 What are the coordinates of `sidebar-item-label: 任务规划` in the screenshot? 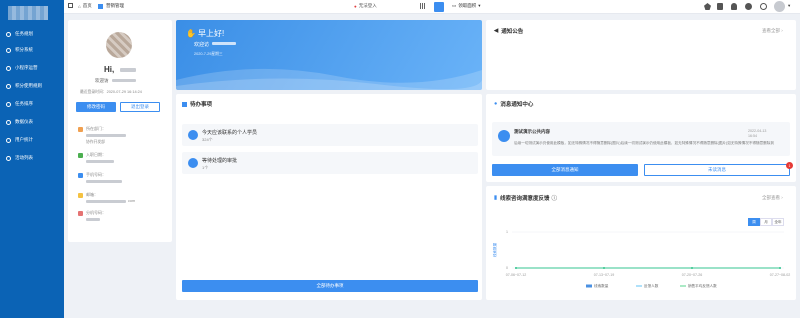 It's located at (24, 33).